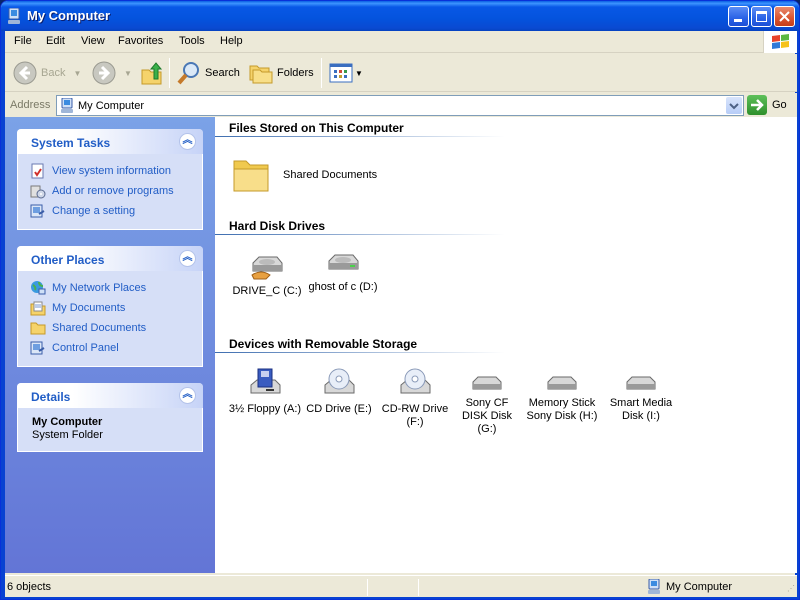 This screenshot has height=600, width=800. What do you see at coordinates (779, 105) in the screenshot?
I see `go-label: Go` at bounding box center [779, 105].